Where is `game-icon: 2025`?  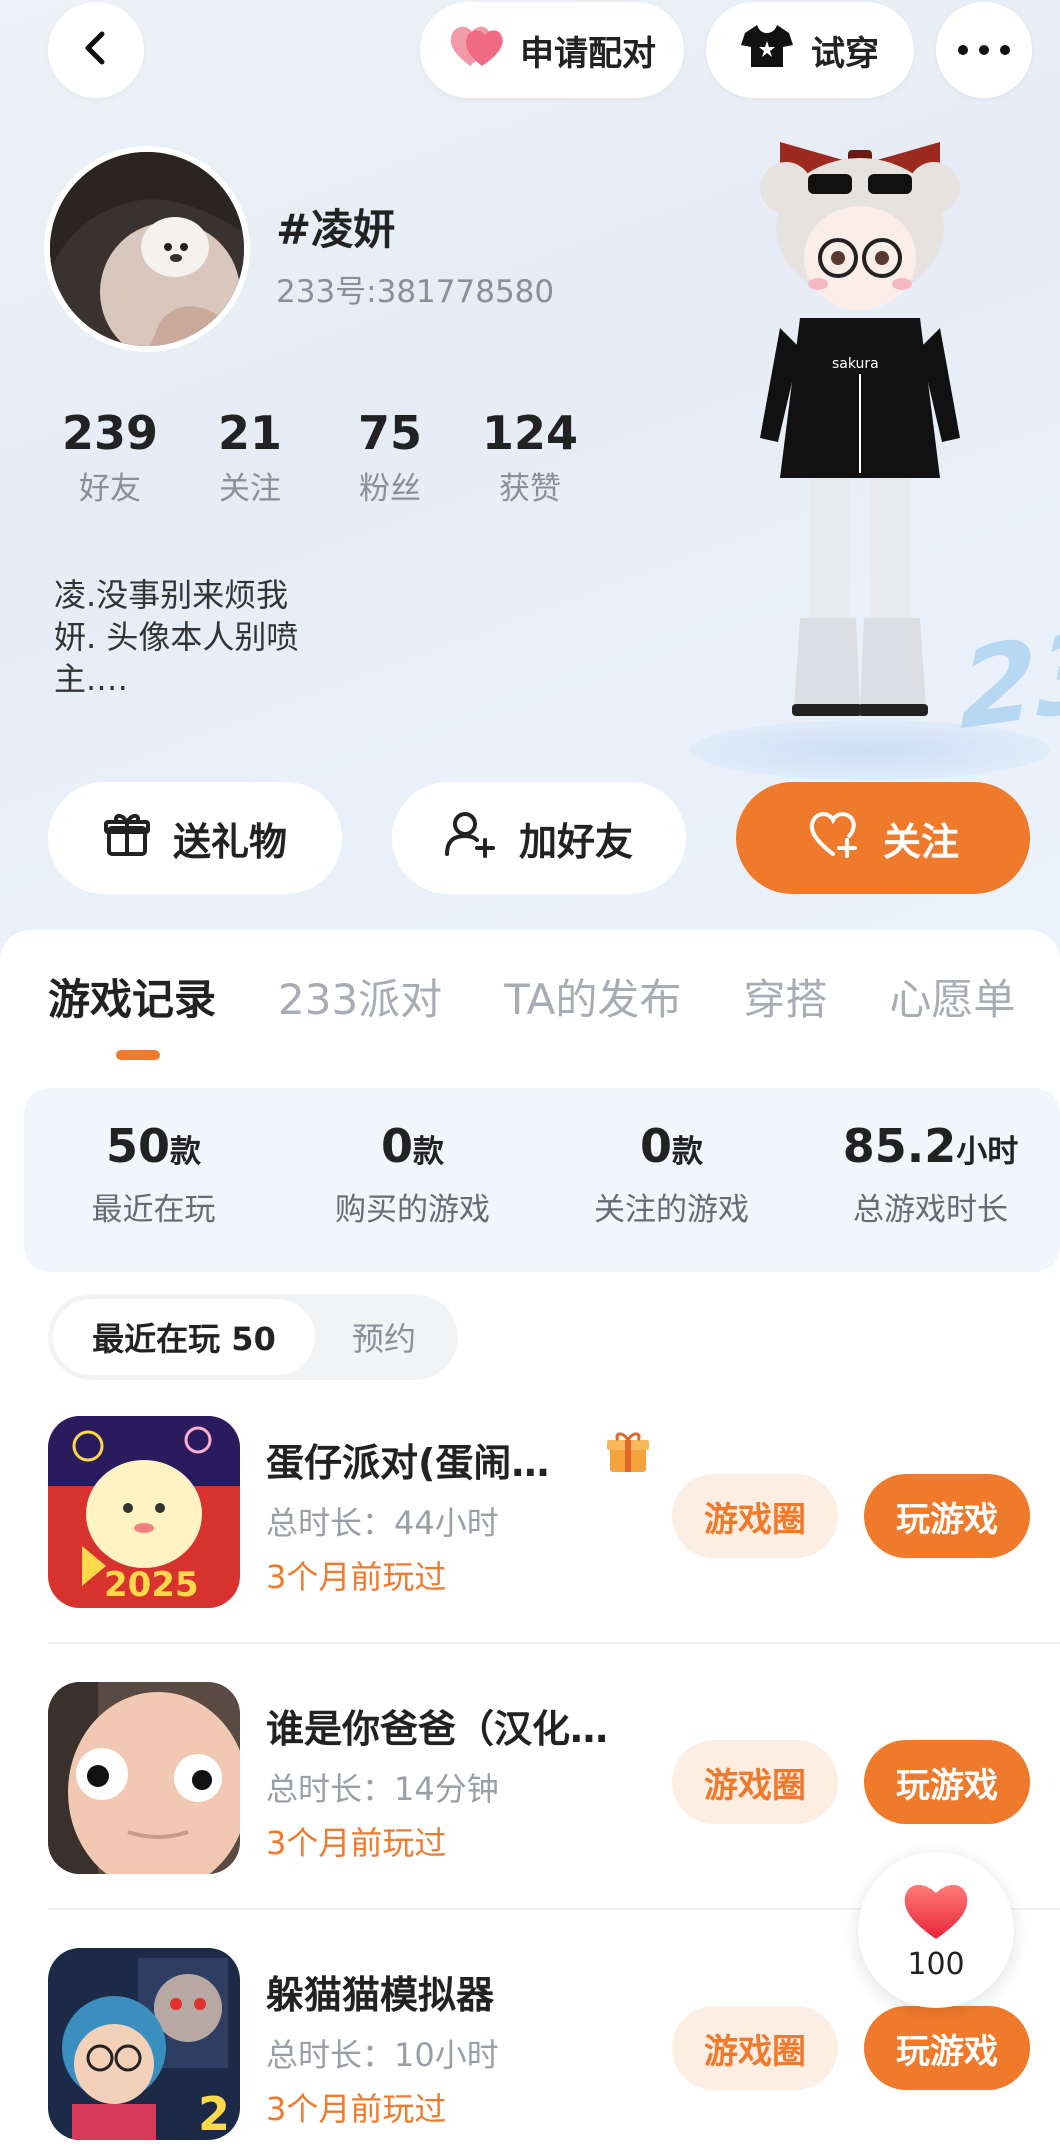 game-icon: 2025 is located at coordinates (144, 1512).